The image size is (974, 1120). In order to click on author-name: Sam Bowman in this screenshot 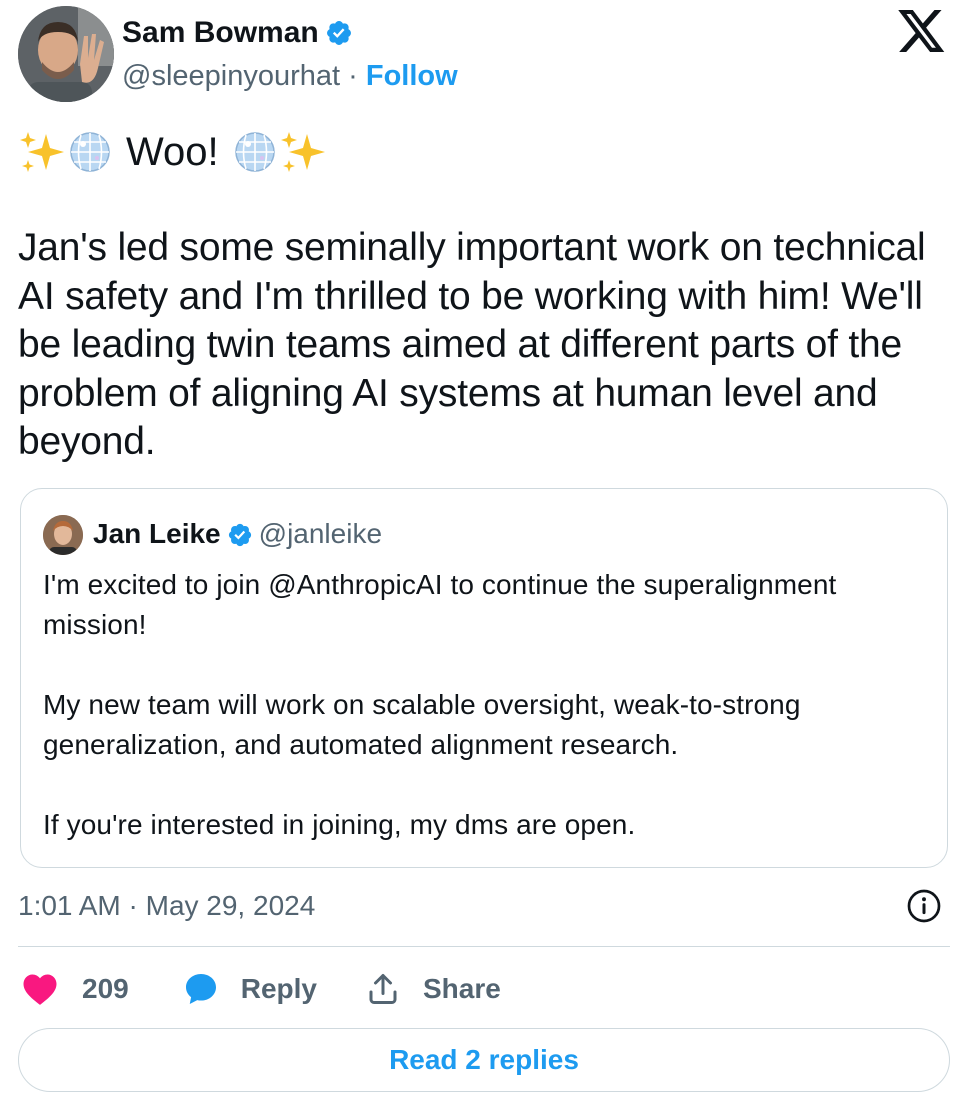, I will do `click(220, 32)`.